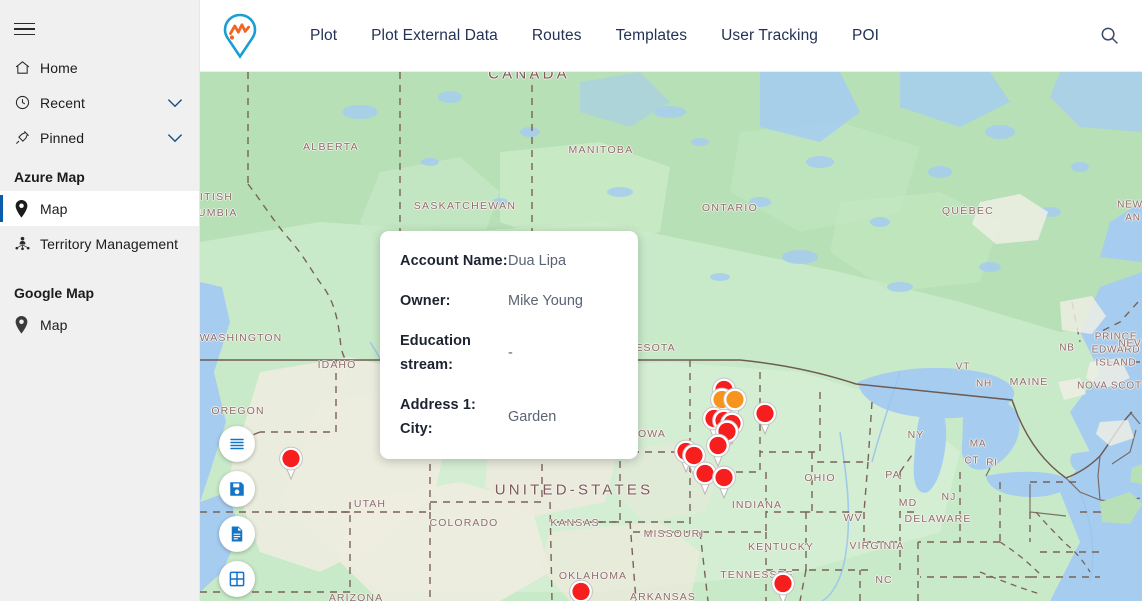 This screenshot has width=1142, height=601. I want to click on popup-key: Education stream:, so click(435, 353).